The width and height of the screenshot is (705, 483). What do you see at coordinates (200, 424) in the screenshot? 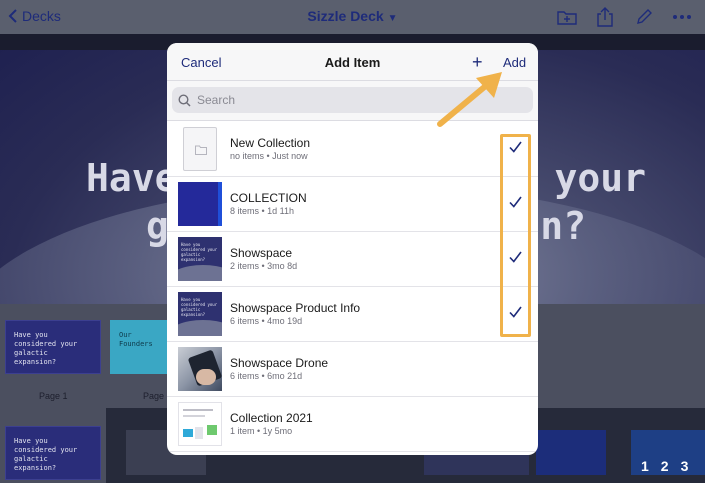
I see `document-thumbnail` at bounding box center [200, 424].